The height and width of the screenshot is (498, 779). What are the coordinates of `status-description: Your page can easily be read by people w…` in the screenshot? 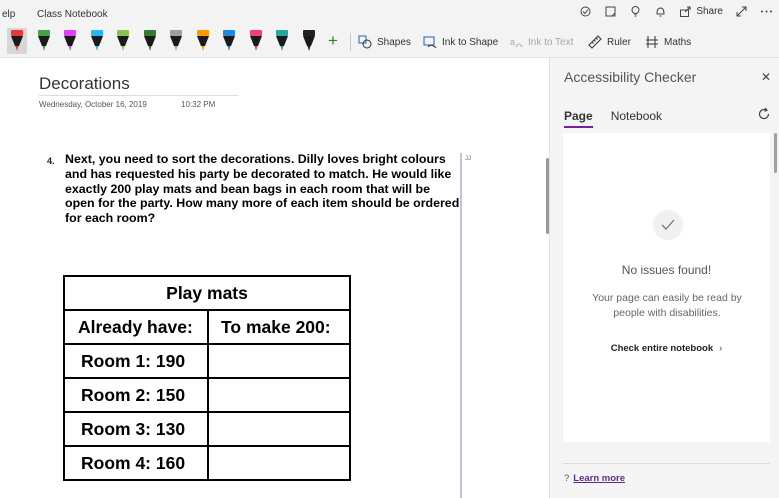 It's located at (667, 305).